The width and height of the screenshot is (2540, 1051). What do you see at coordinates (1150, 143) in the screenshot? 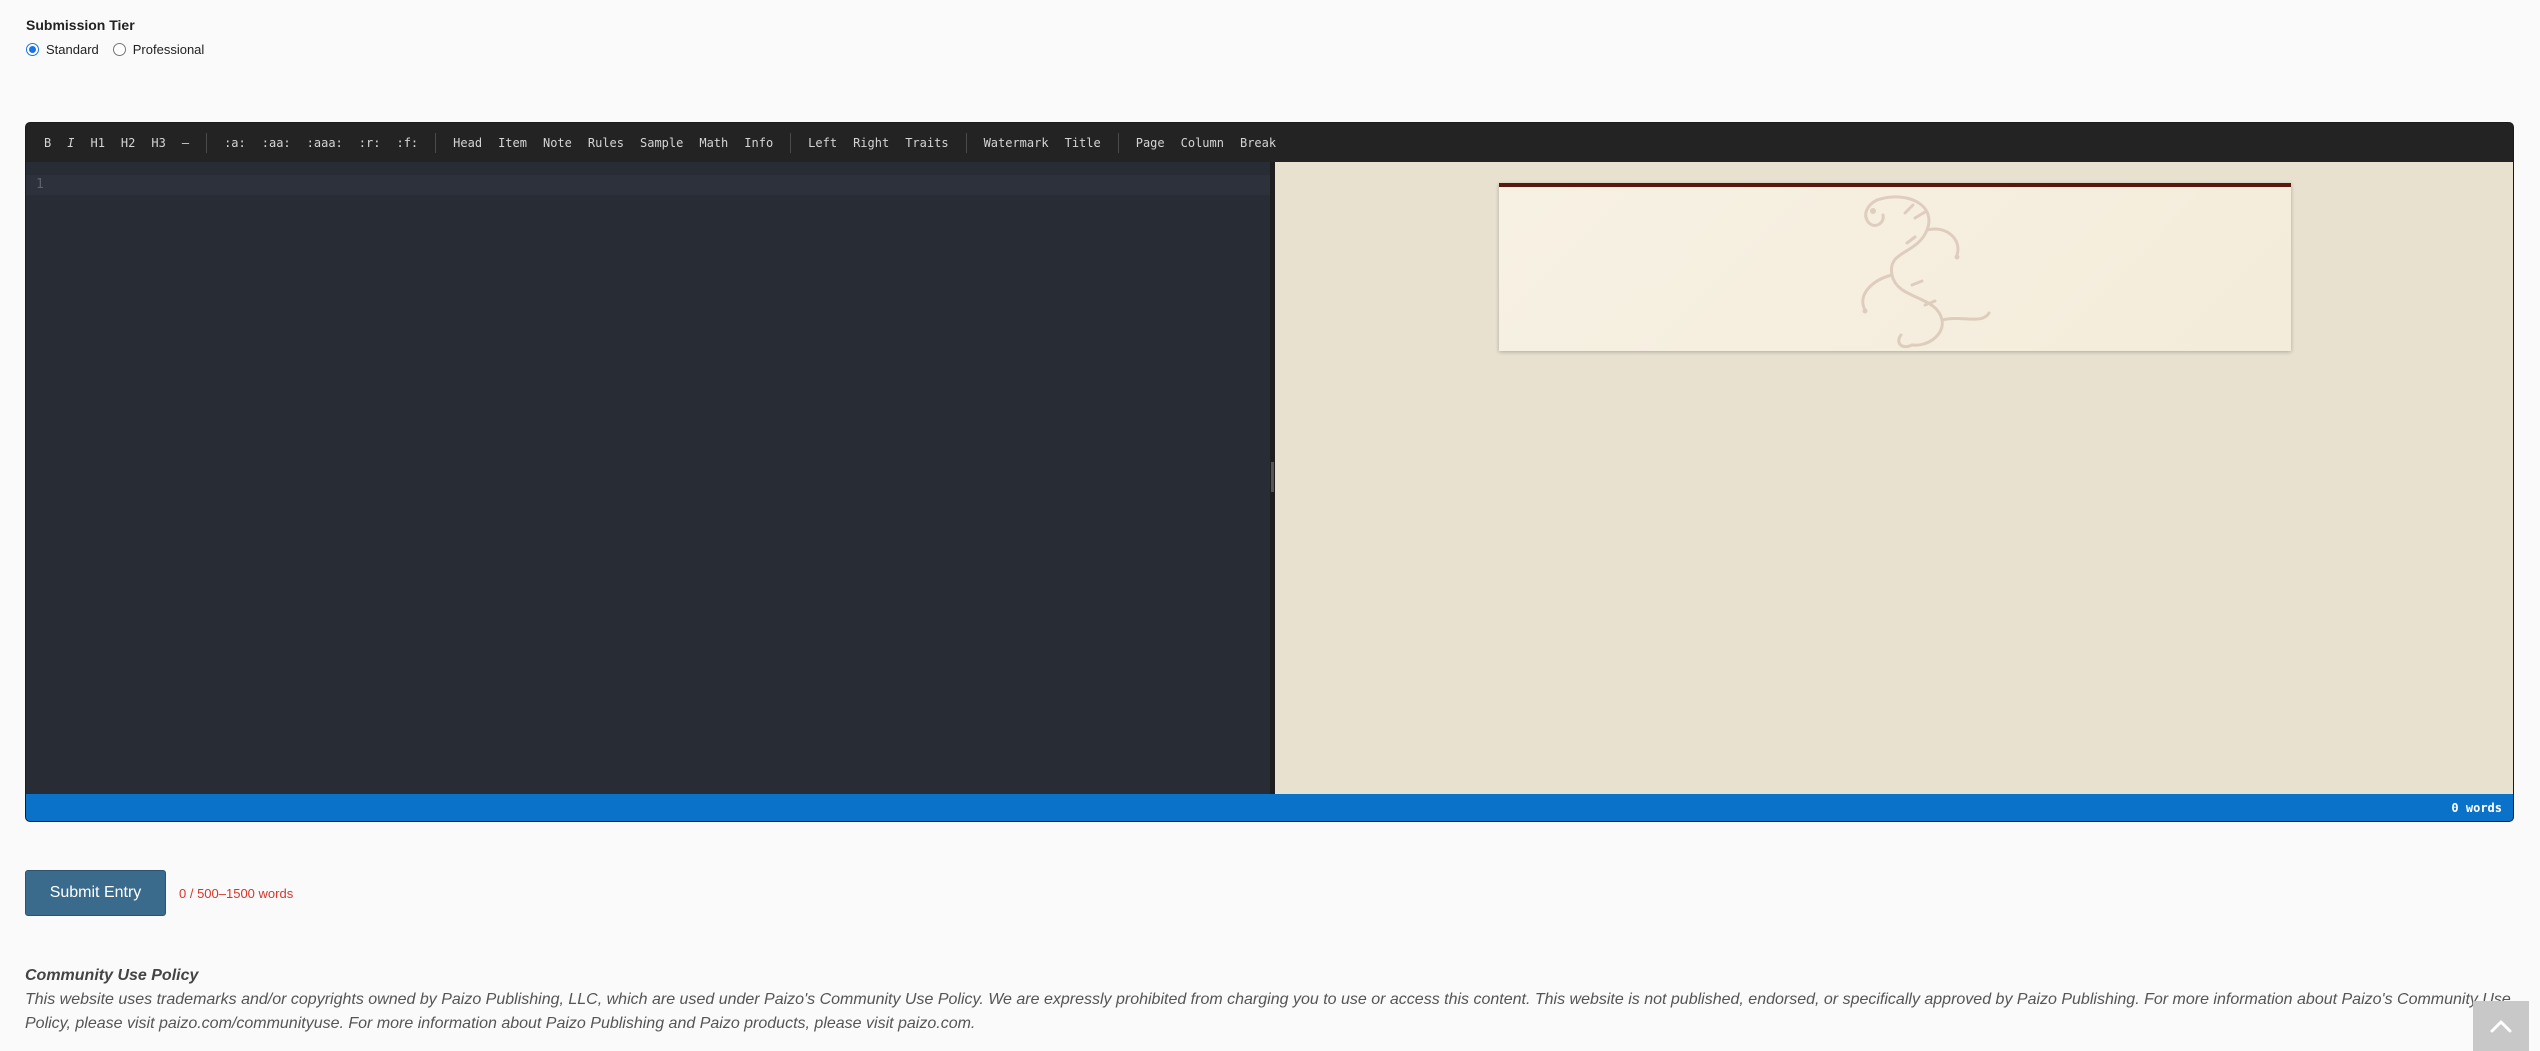
I see `toolbar-page-button: Page` at bounding box center [1150, 143].